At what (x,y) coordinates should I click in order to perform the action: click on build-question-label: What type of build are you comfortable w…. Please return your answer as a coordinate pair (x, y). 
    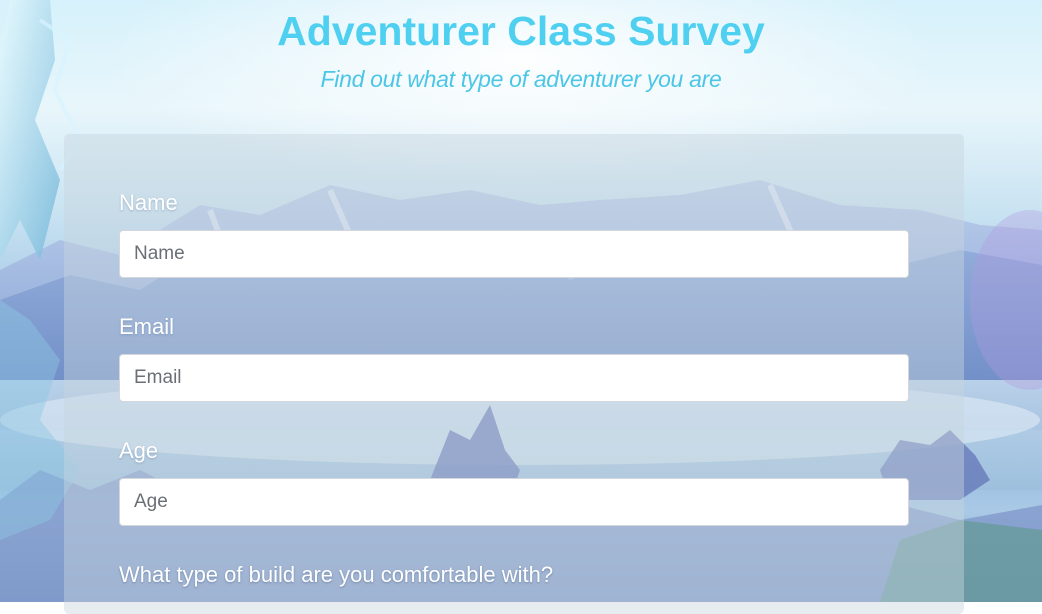
    Looking at the image, I should click on (336, 574).